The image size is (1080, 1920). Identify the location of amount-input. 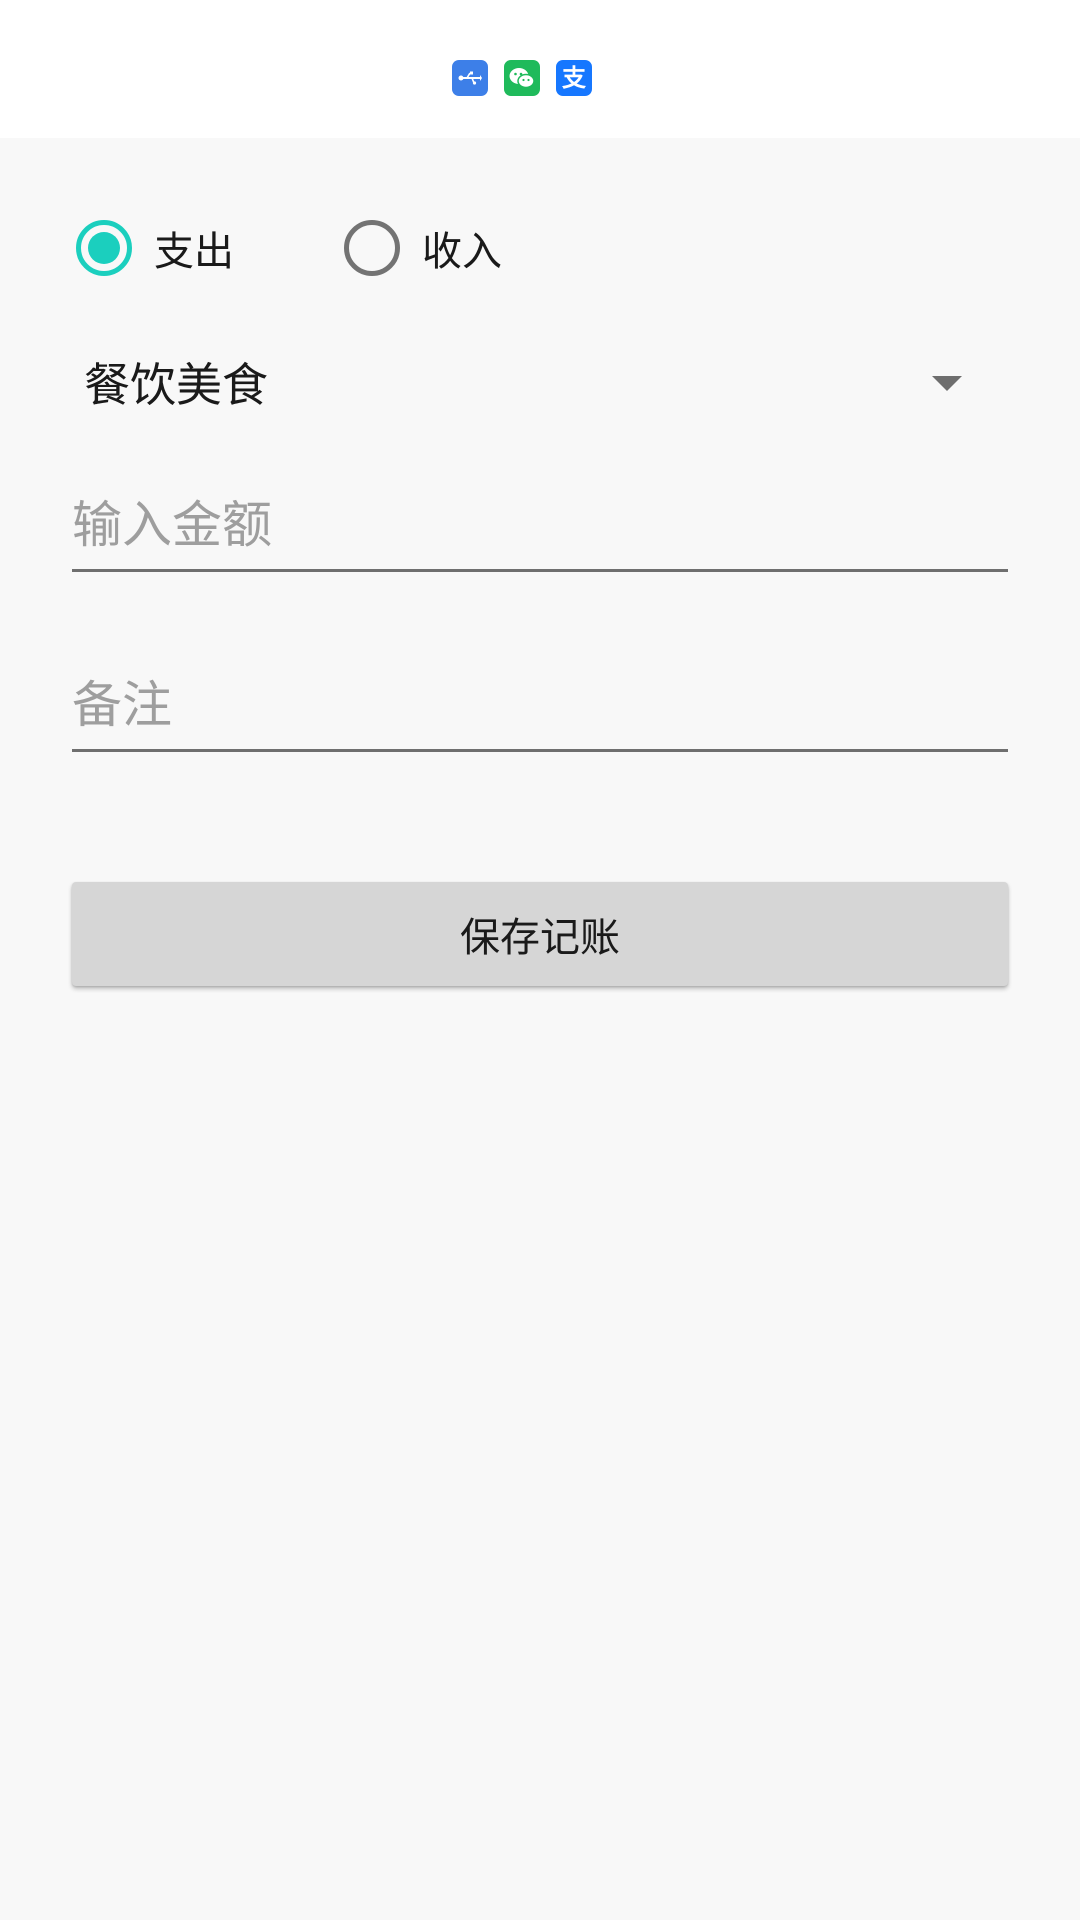
(540, 524).